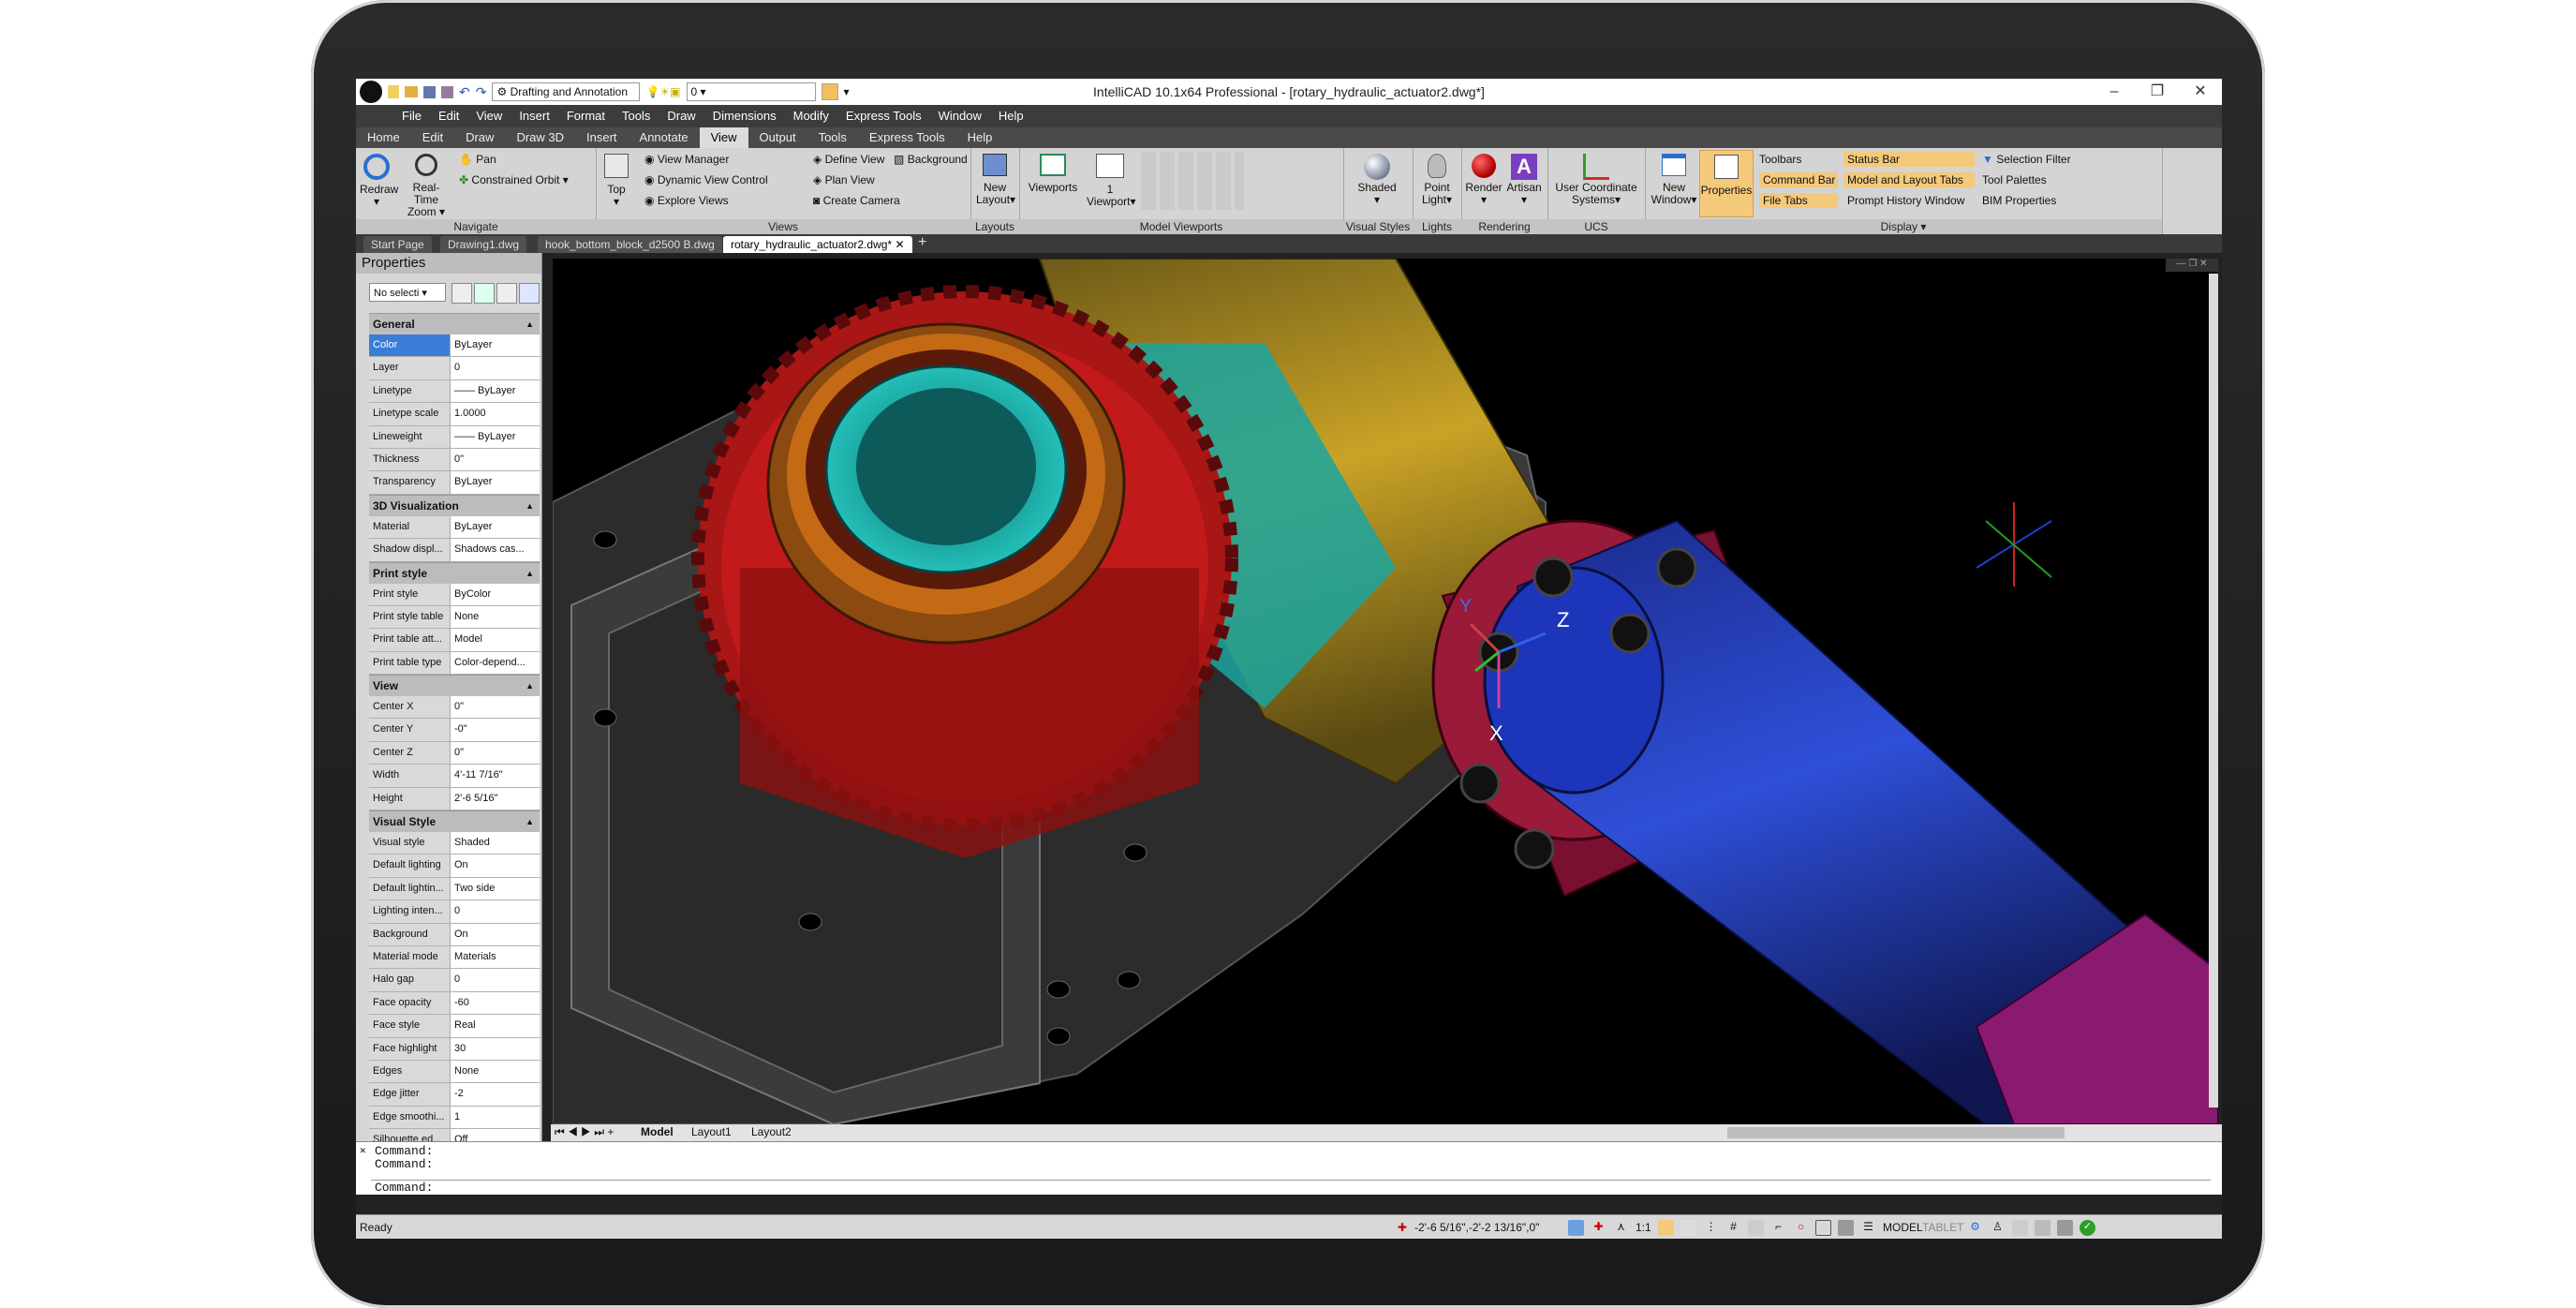 The image size is (2576, 1308). What do you see at coordinates (2026, 159) in the screenshot?
I see `selection-filter-toggle: ▼ Selection Filter` at bounding box center [2026, 159].